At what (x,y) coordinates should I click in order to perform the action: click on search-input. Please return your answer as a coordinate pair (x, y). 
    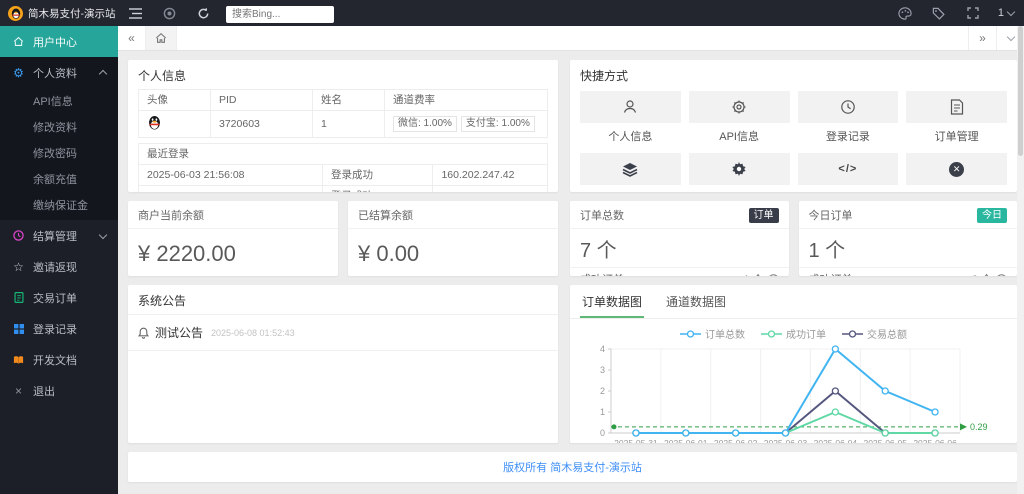
    Looking at the image, I should click on (280, 14).